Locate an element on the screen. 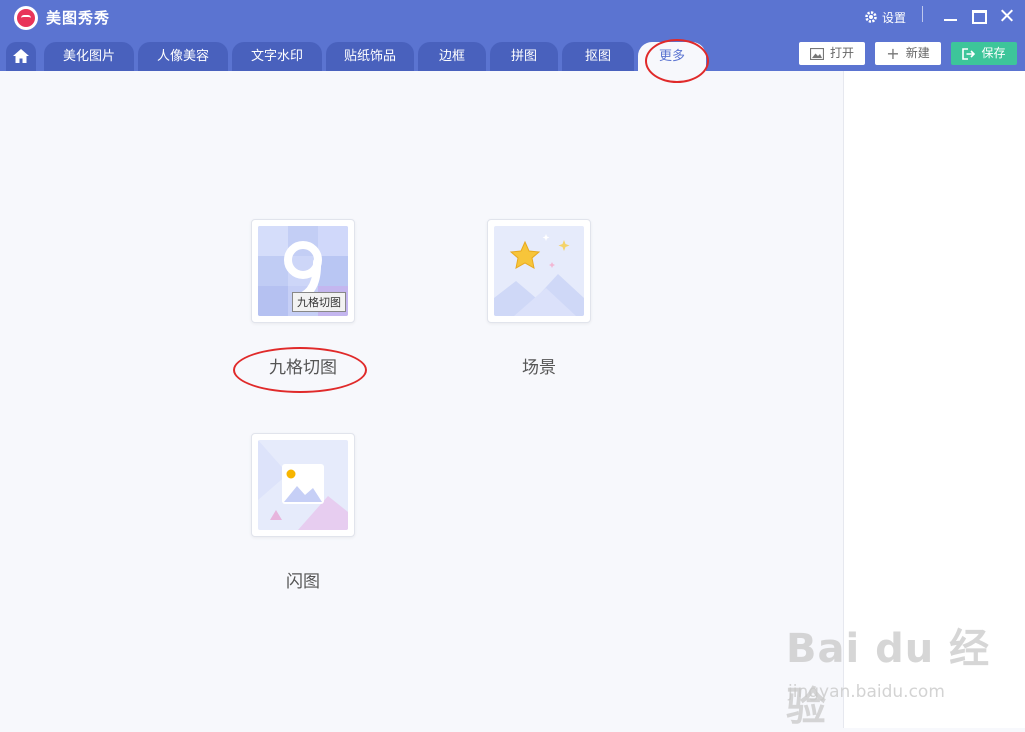 This screenshot has height=732, width=1025. gear-icon is located at coordinates (871, 17).